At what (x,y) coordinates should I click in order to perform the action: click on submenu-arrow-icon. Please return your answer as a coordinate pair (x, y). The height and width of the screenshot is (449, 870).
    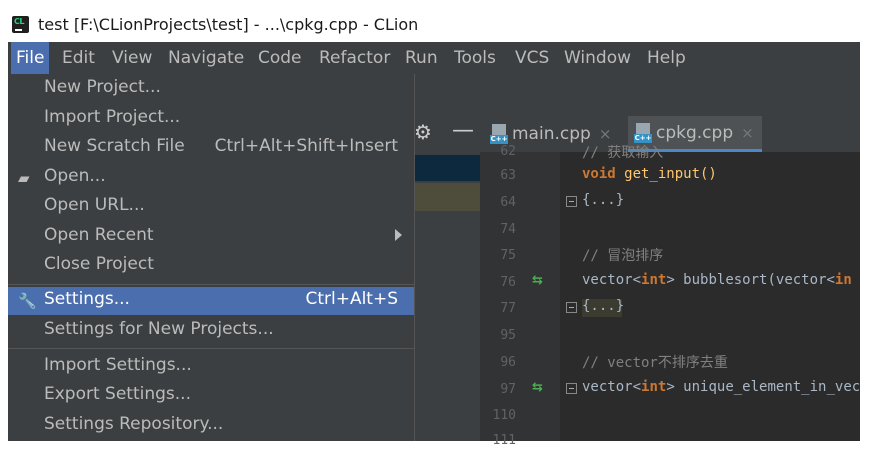
    Looking at the image, I should click on (398, 235).